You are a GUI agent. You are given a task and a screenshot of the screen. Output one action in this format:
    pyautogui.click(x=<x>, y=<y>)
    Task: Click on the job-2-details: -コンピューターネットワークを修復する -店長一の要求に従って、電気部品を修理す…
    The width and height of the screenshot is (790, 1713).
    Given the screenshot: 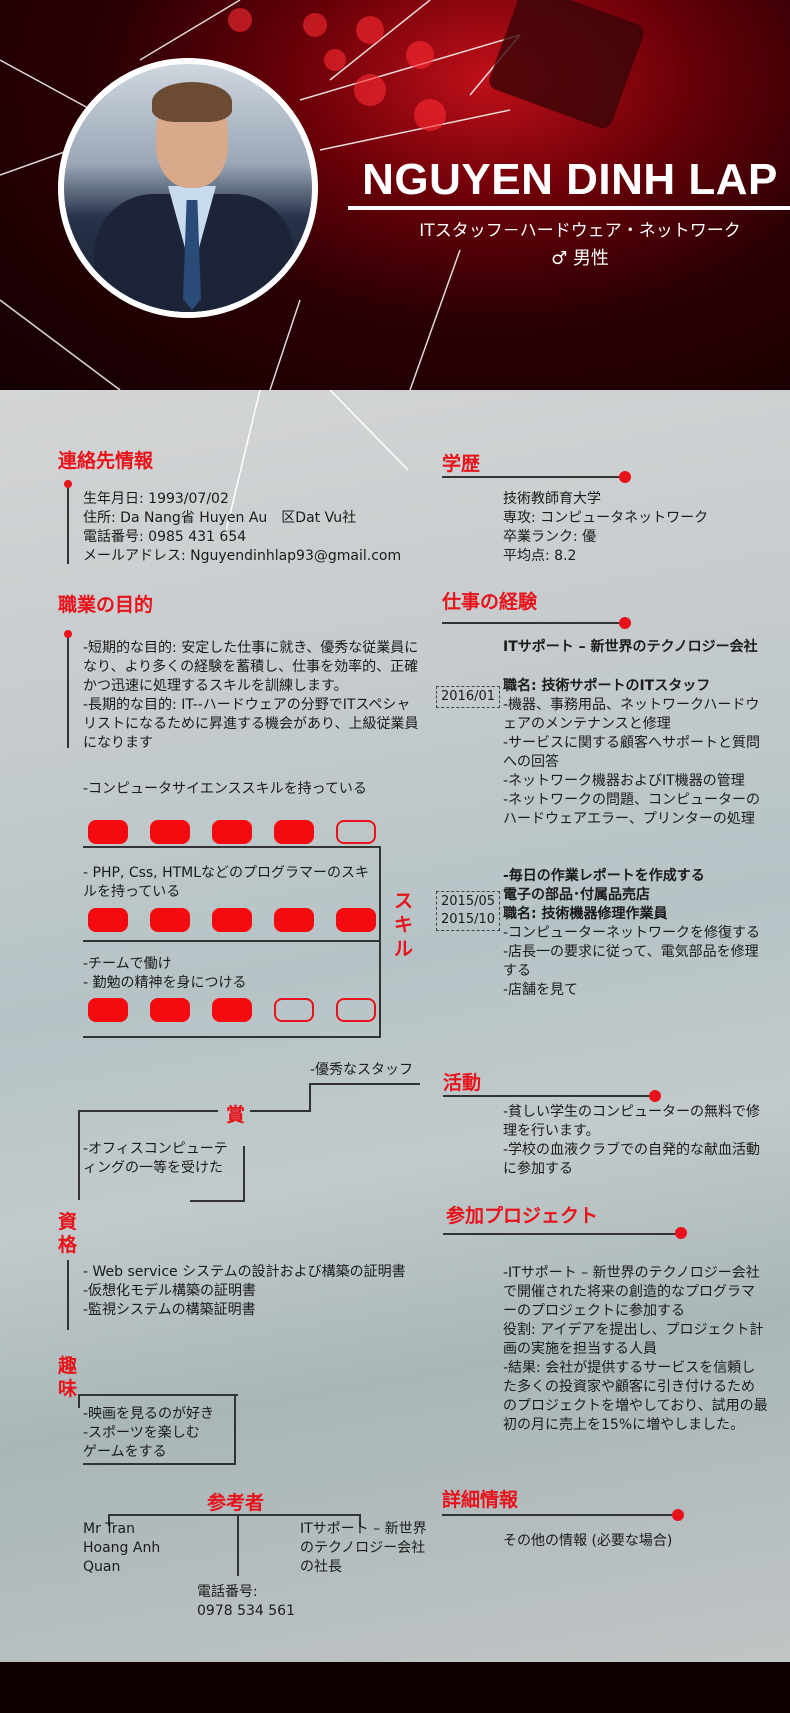 What is the action you would take?
    pyautogui.click(x=632, y=961)
    